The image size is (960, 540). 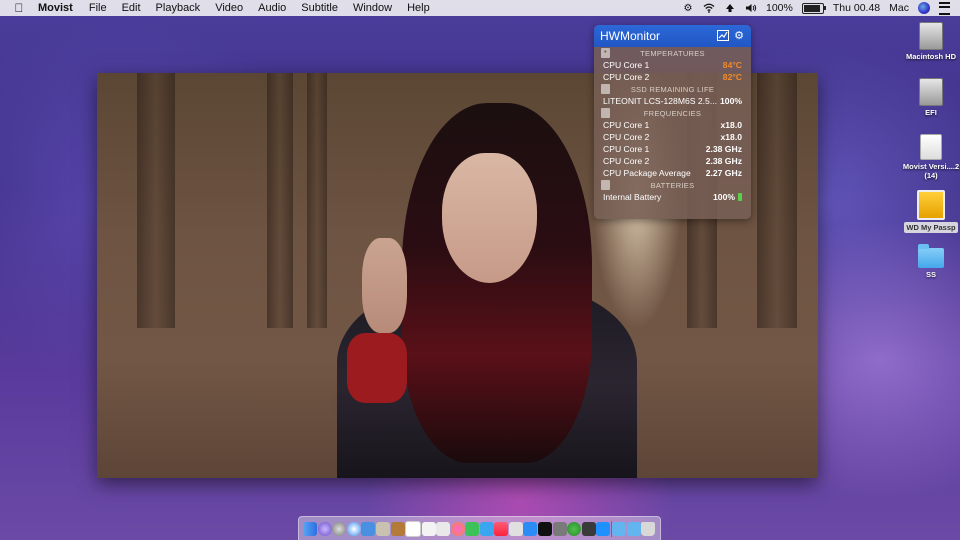 I want to click on list-item: CPU Core 1 2.38 GHz, so click(x=672, y=149).